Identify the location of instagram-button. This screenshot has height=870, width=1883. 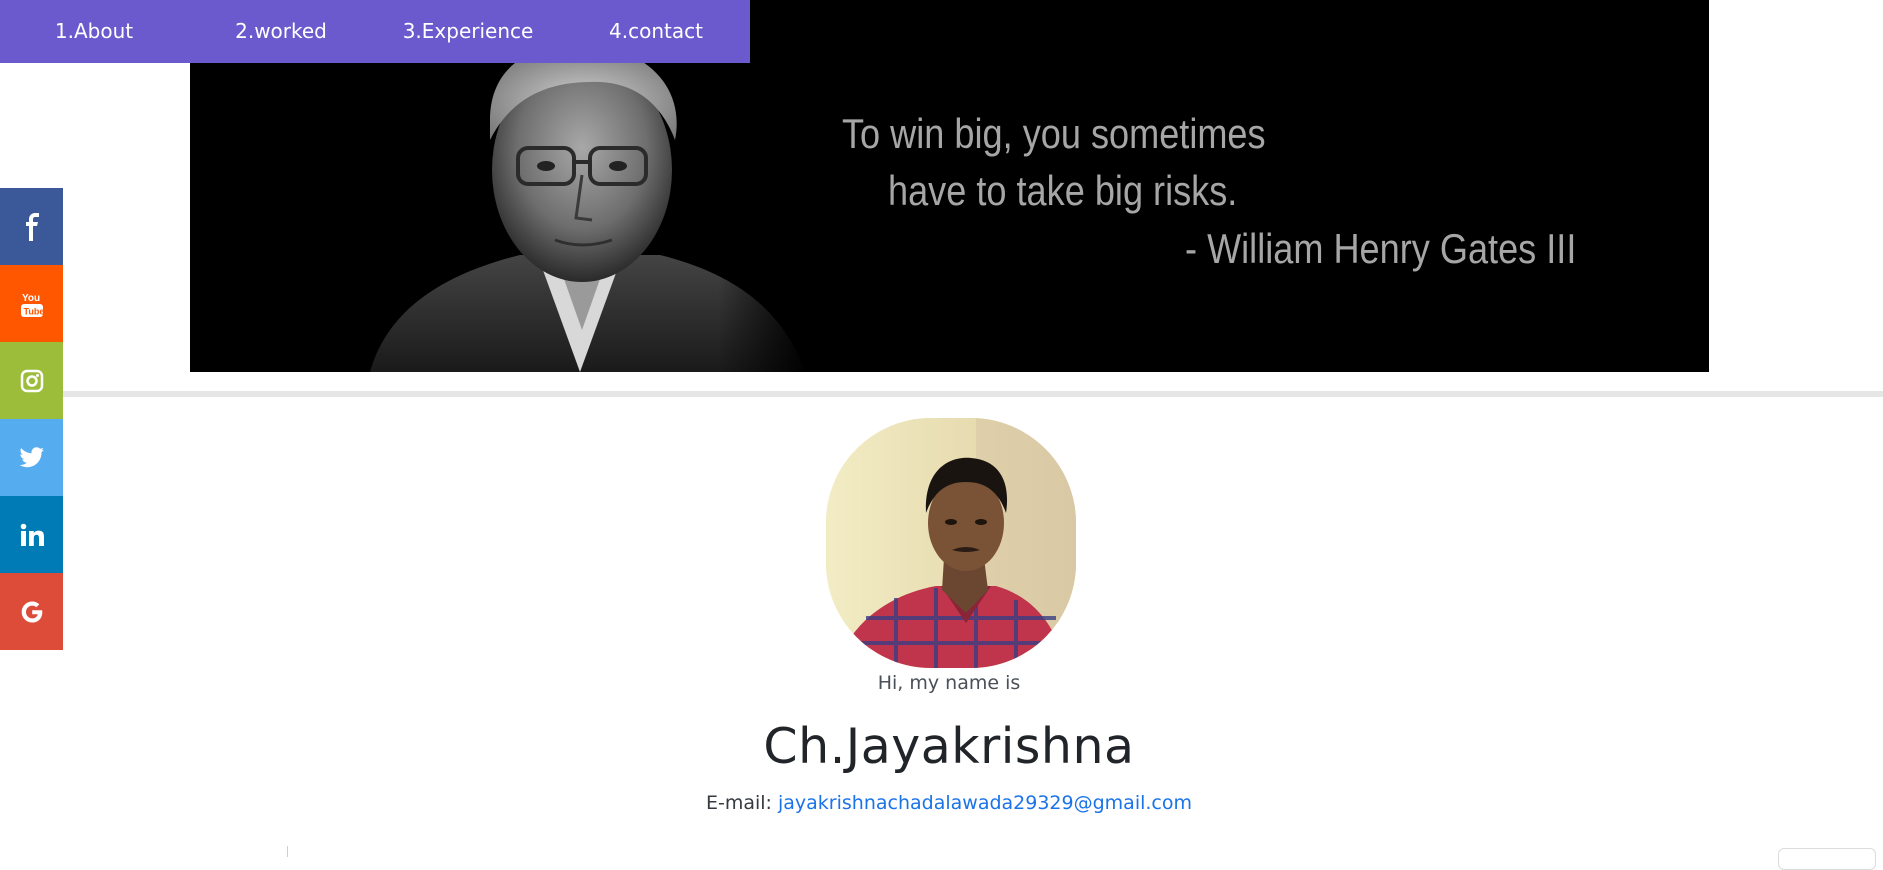
(31, 380).